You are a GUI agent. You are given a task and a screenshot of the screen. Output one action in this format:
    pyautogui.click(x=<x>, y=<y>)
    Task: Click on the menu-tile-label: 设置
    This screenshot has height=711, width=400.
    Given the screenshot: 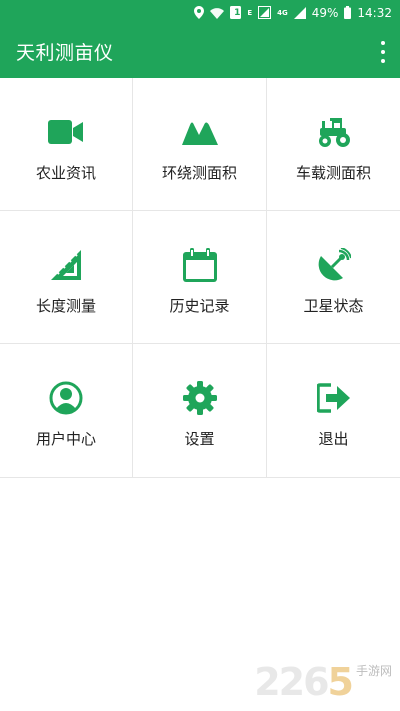 What is the action you would take?
    pyautogui.click(x=199, y=439)
    